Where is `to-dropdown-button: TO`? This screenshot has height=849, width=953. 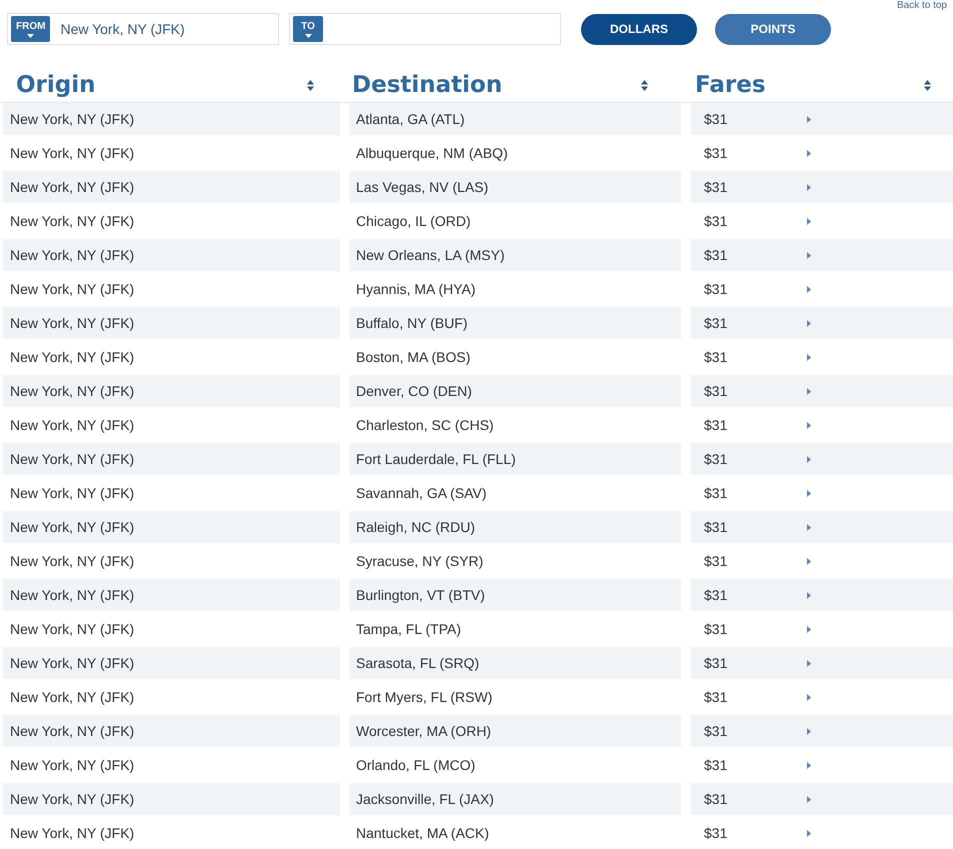 to-dropdown-button: TO is located at coordinates (308, 29).